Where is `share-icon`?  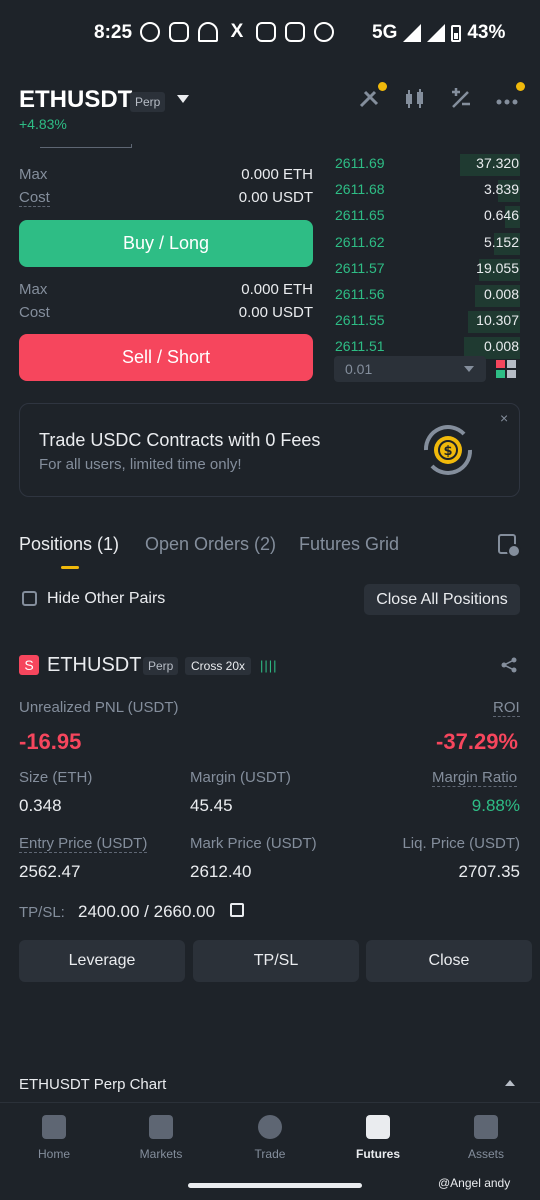
share-icon is located at coordinates (509, 665).